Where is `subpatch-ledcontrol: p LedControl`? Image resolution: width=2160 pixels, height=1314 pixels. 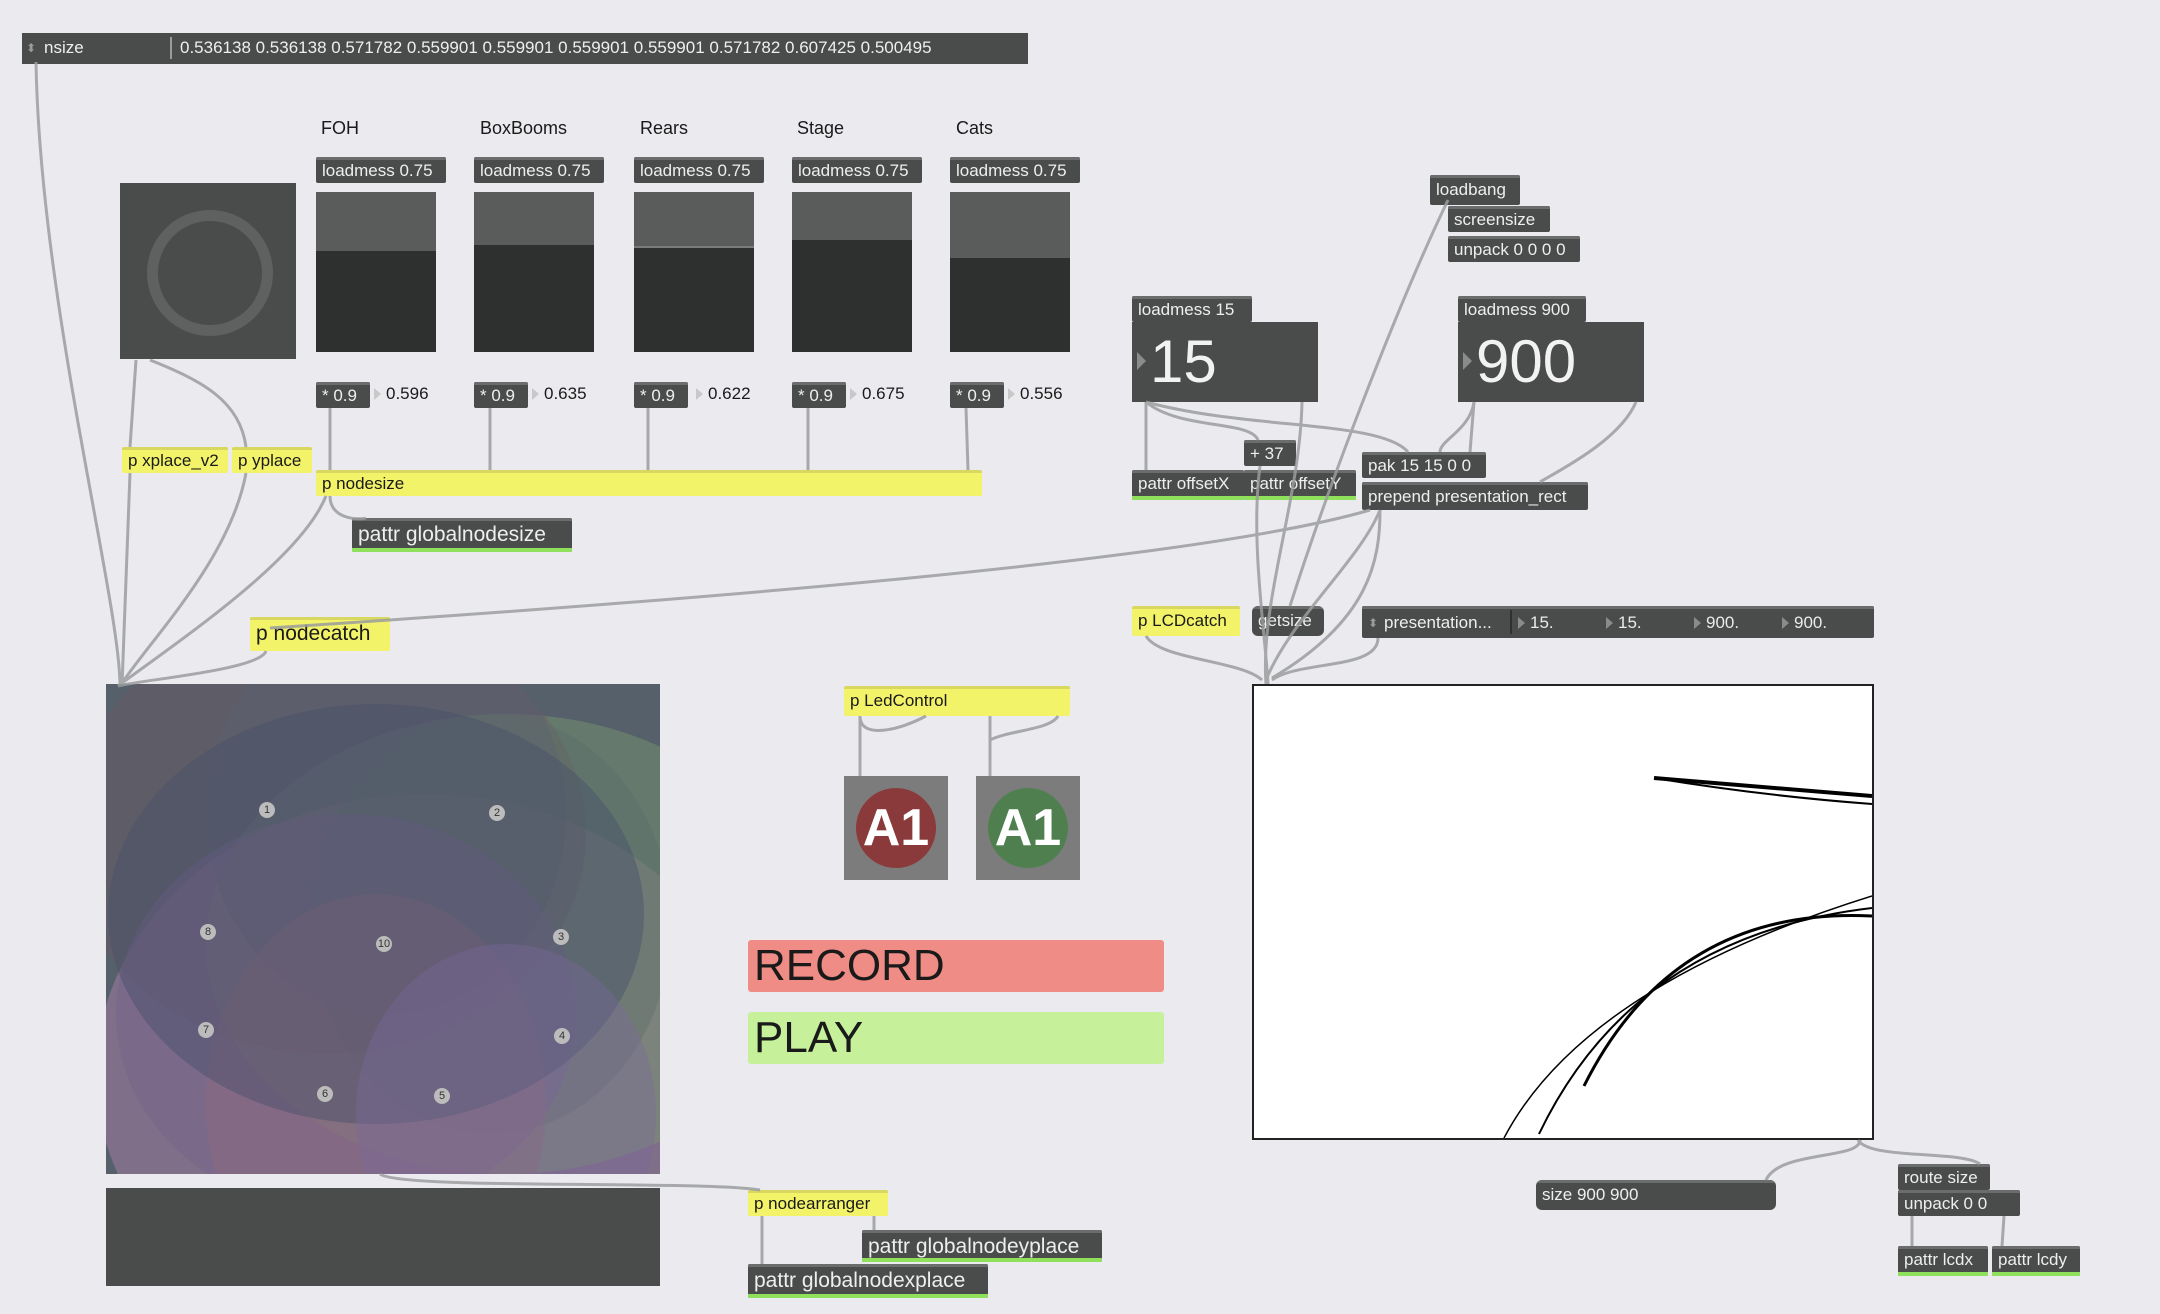 subpatch-ledcontrol: p LedControl is located at coordinates (957, 701).